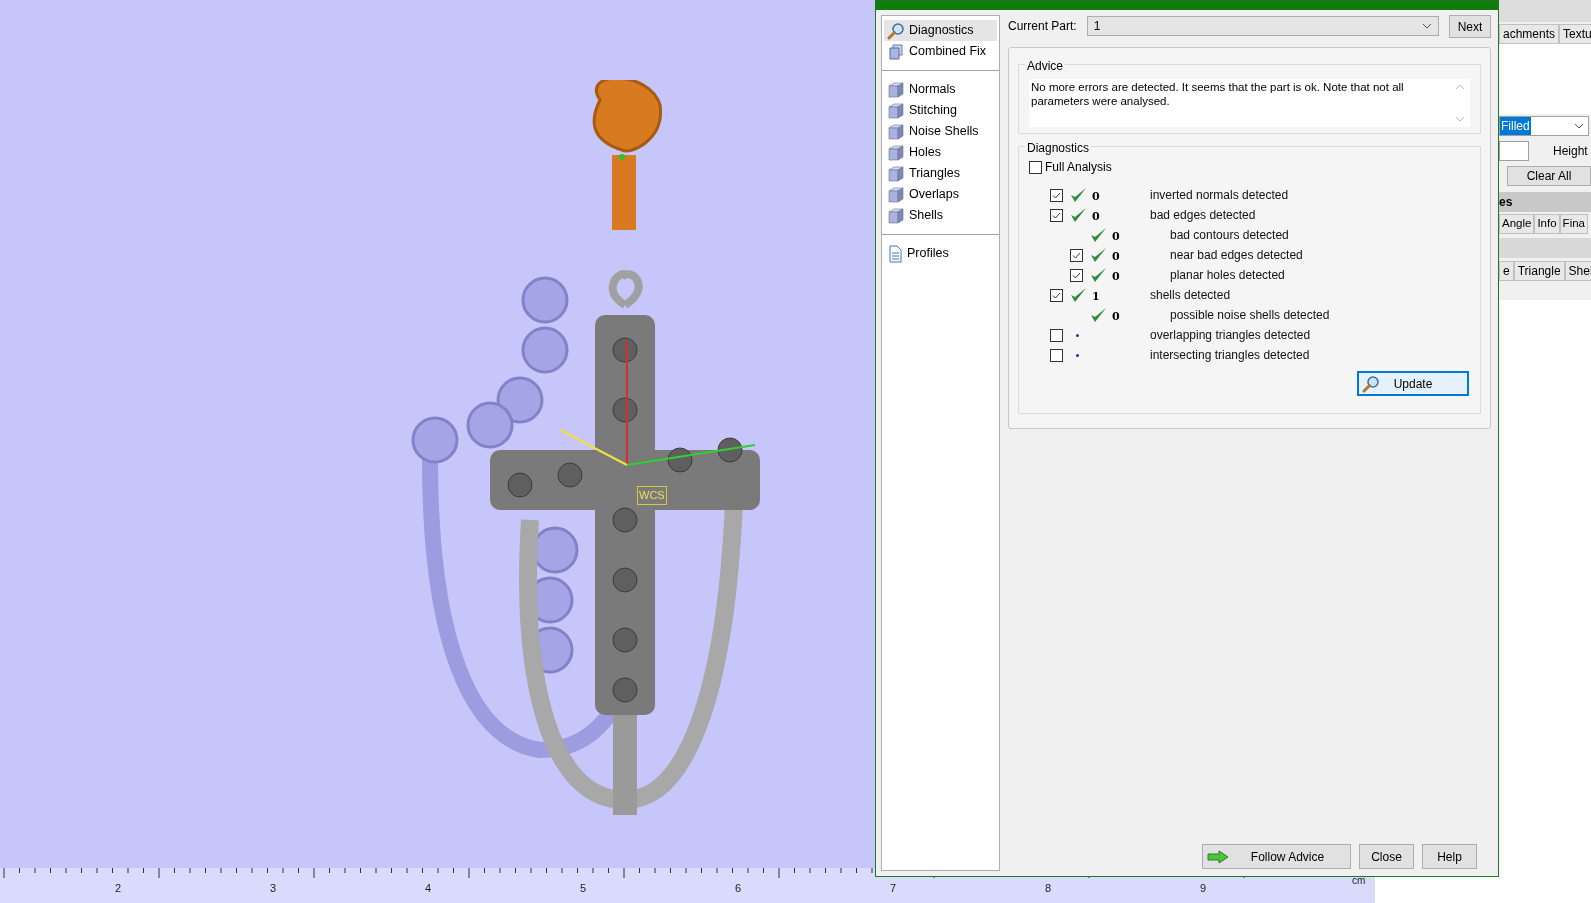 The width and height of the screenshot is (1591, 903). I want to click on next-button: Next, so click(1470, 26).